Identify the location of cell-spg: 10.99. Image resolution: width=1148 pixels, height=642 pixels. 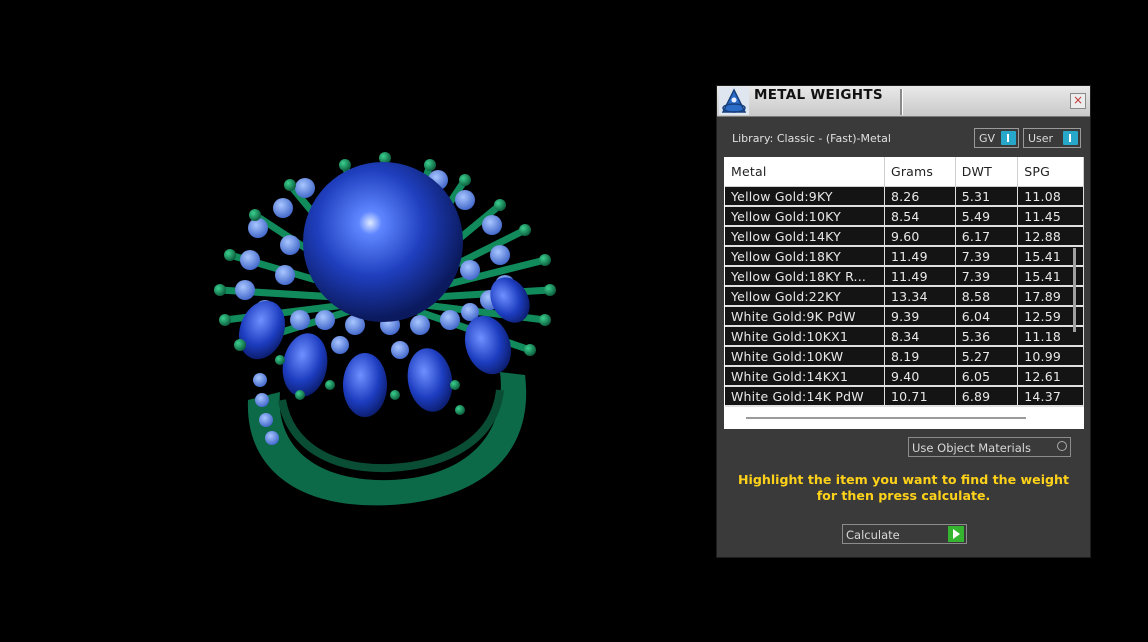
(1050, 356).